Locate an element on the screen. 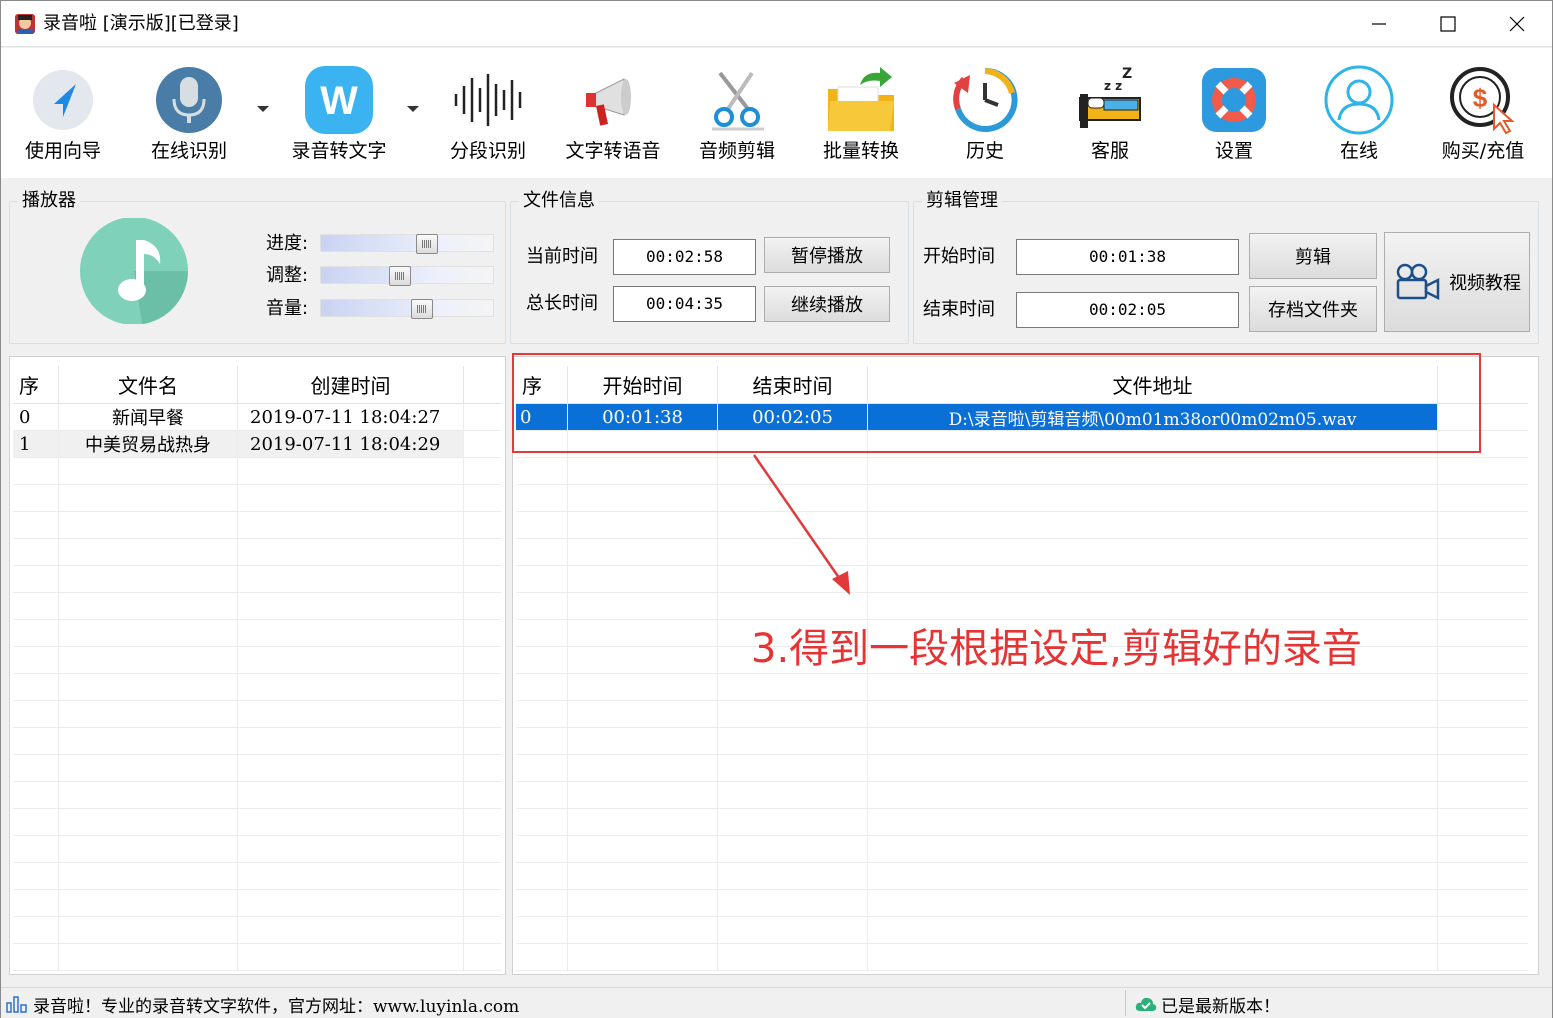 This screenshot has width=1553, height=1018. toolbar-settings-button: 设置 is located at coordinates (1234, 114).